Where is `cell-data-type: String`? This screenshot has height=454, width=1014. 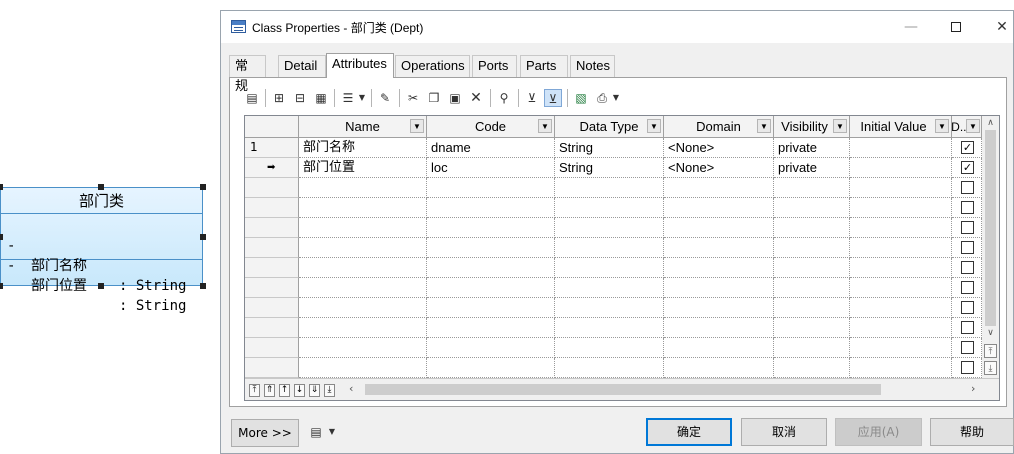 cell-data-type: String is located at coordinates (609, 148).